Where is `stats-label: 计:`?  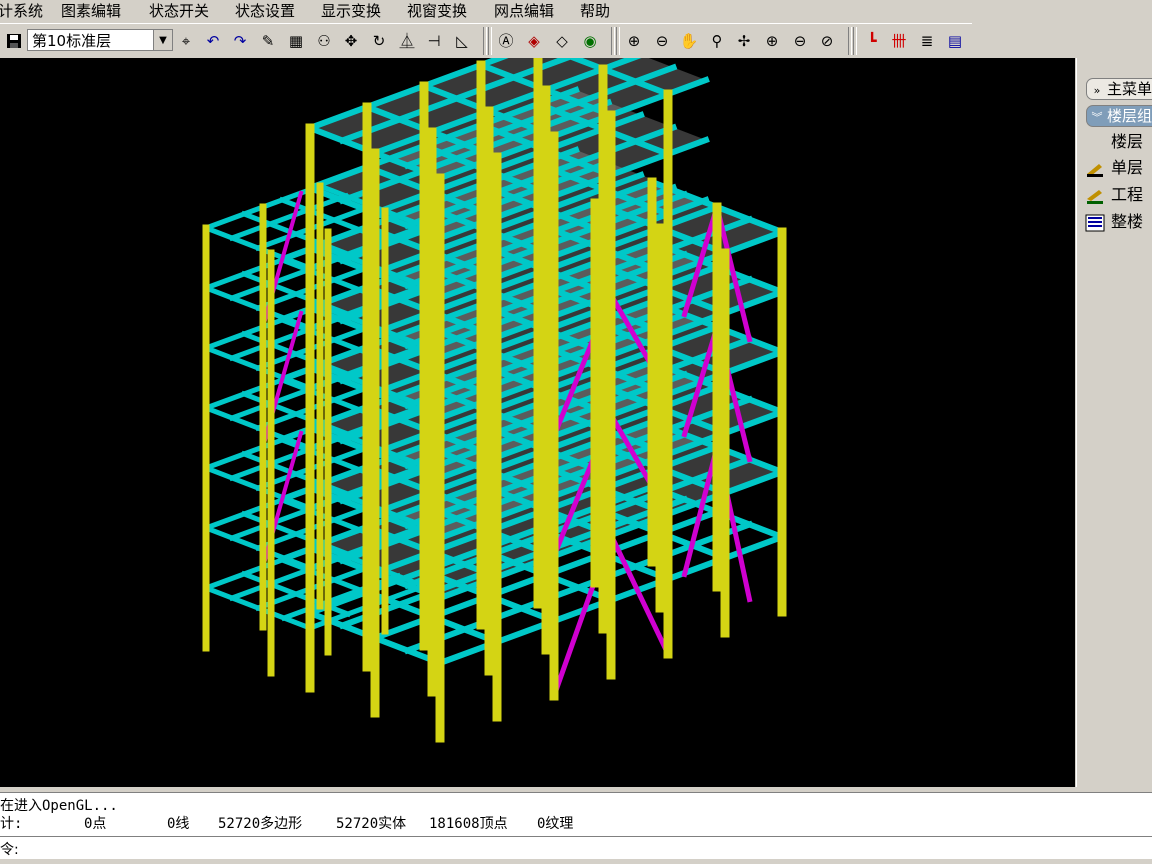 stats-label: 计: is located at coordinates (11, 824).